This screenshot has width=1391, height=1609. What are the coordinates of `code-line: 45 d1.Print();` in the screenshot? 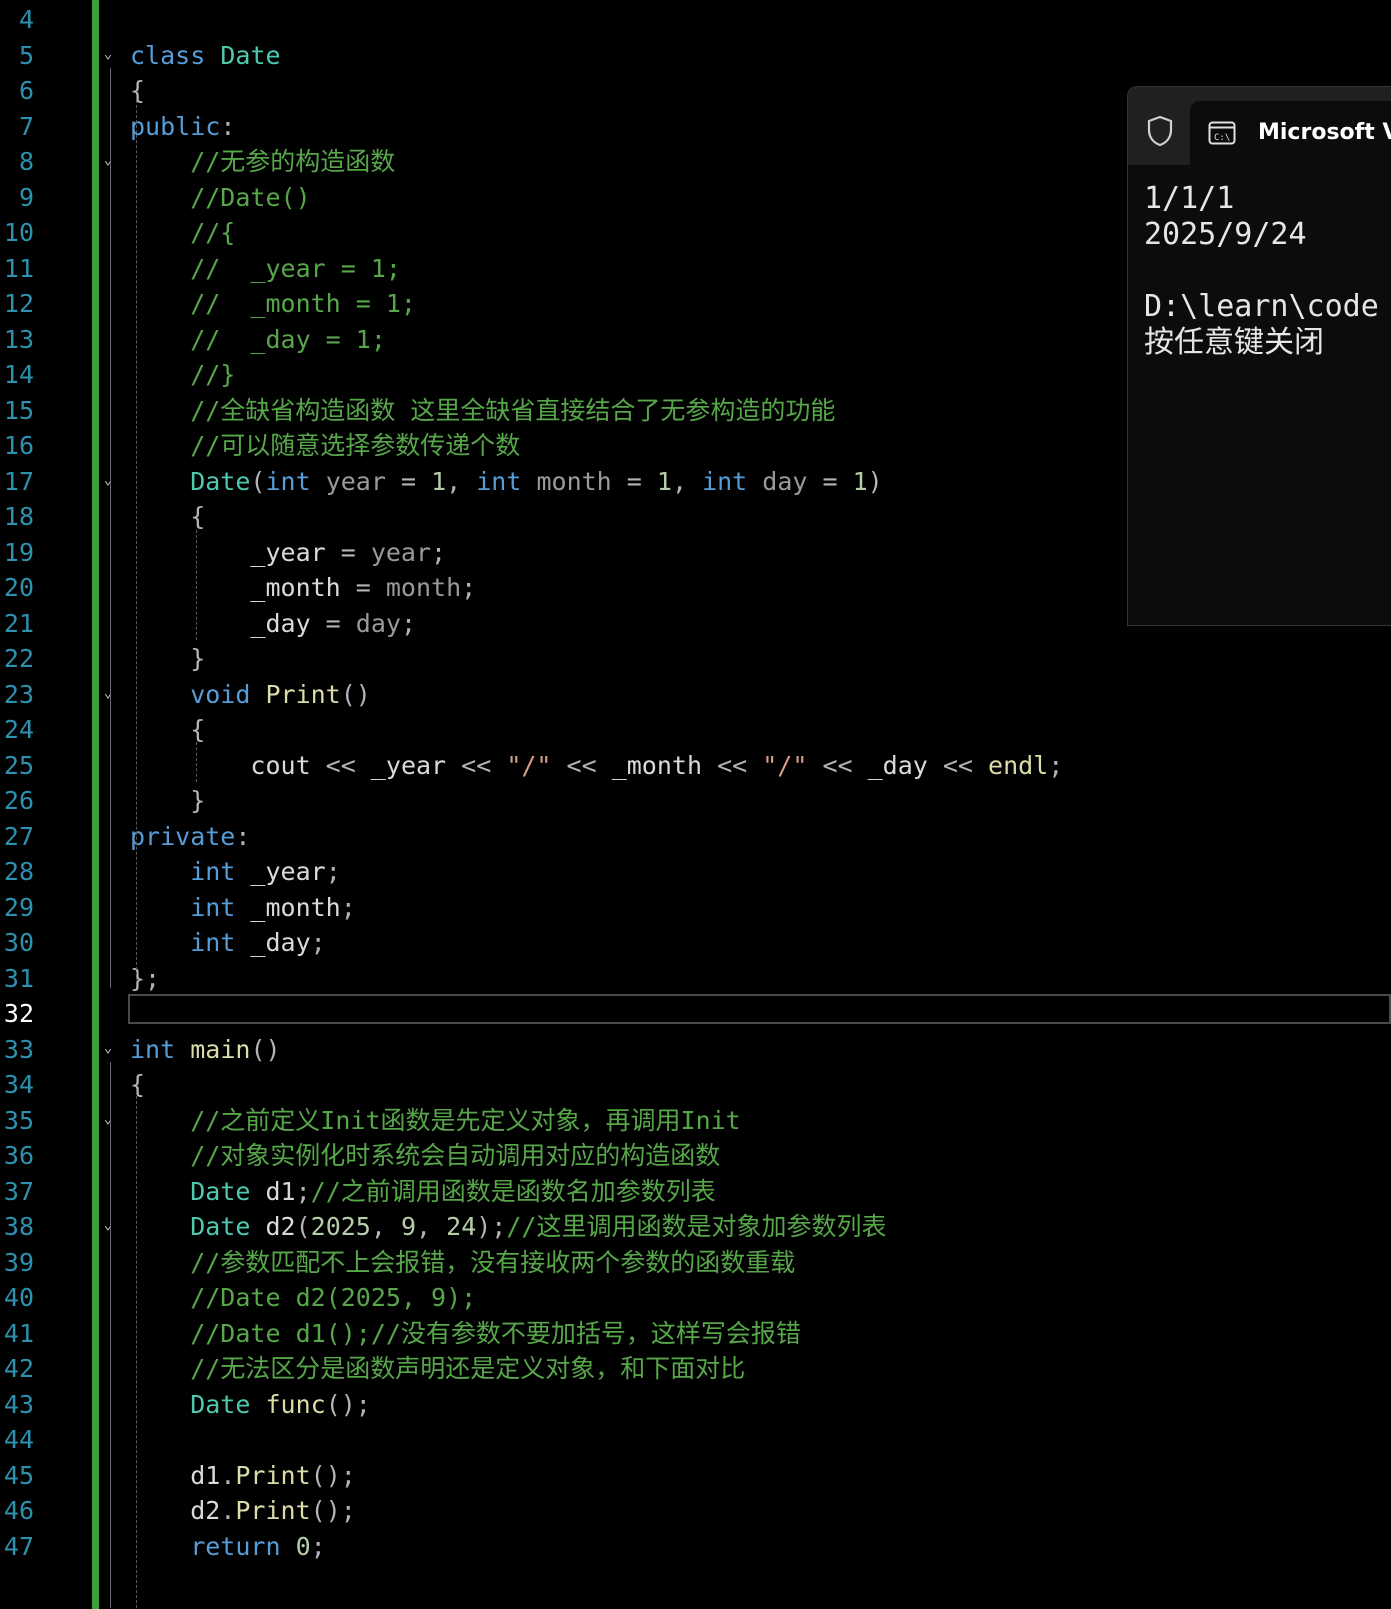 It's located at (695, 1476).